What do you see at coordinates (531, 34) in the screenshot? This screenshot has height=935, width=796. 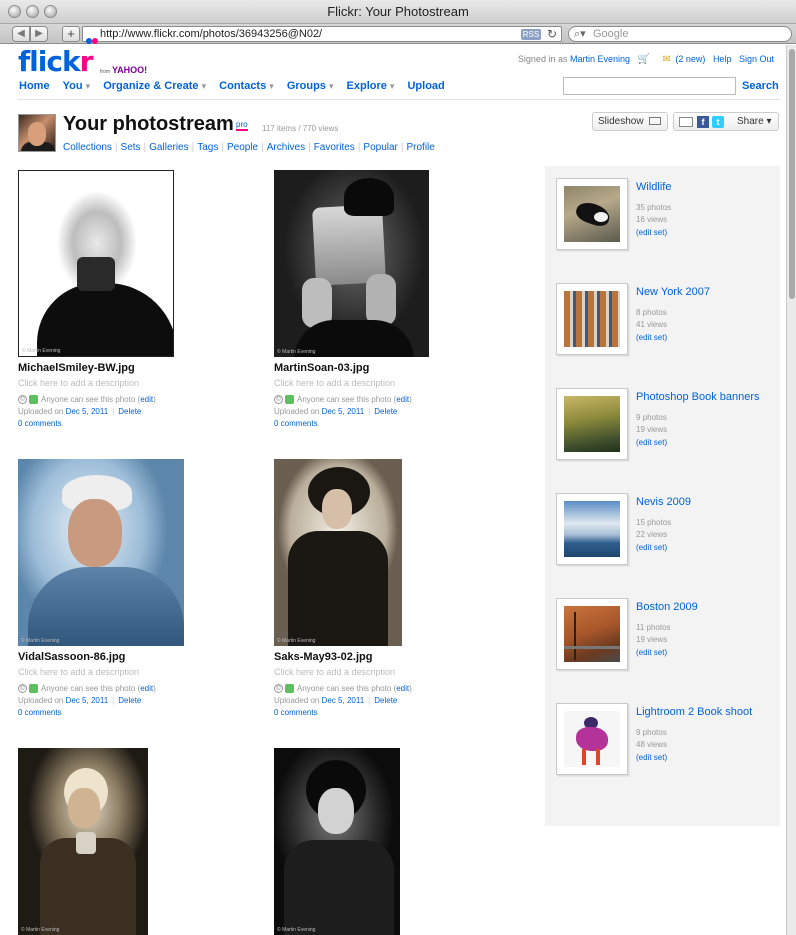 I see `rss-button: RSS` at bounding box center [531, 34].